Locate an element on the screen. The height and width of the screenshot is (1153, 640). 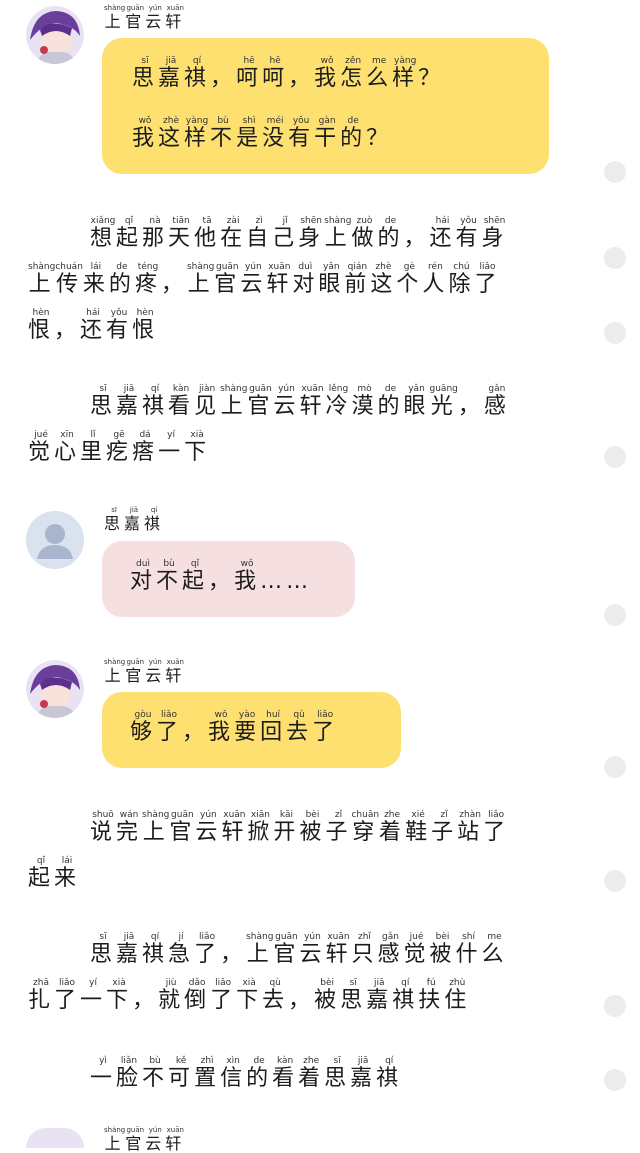
hanzi-with-pinyin: 样yàng is located at coordinates (405, 73).